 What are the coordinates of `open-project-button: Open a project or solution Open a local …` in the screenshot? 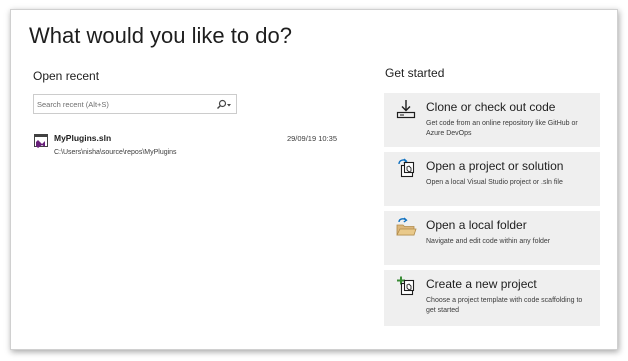 It's located at (492, 179).